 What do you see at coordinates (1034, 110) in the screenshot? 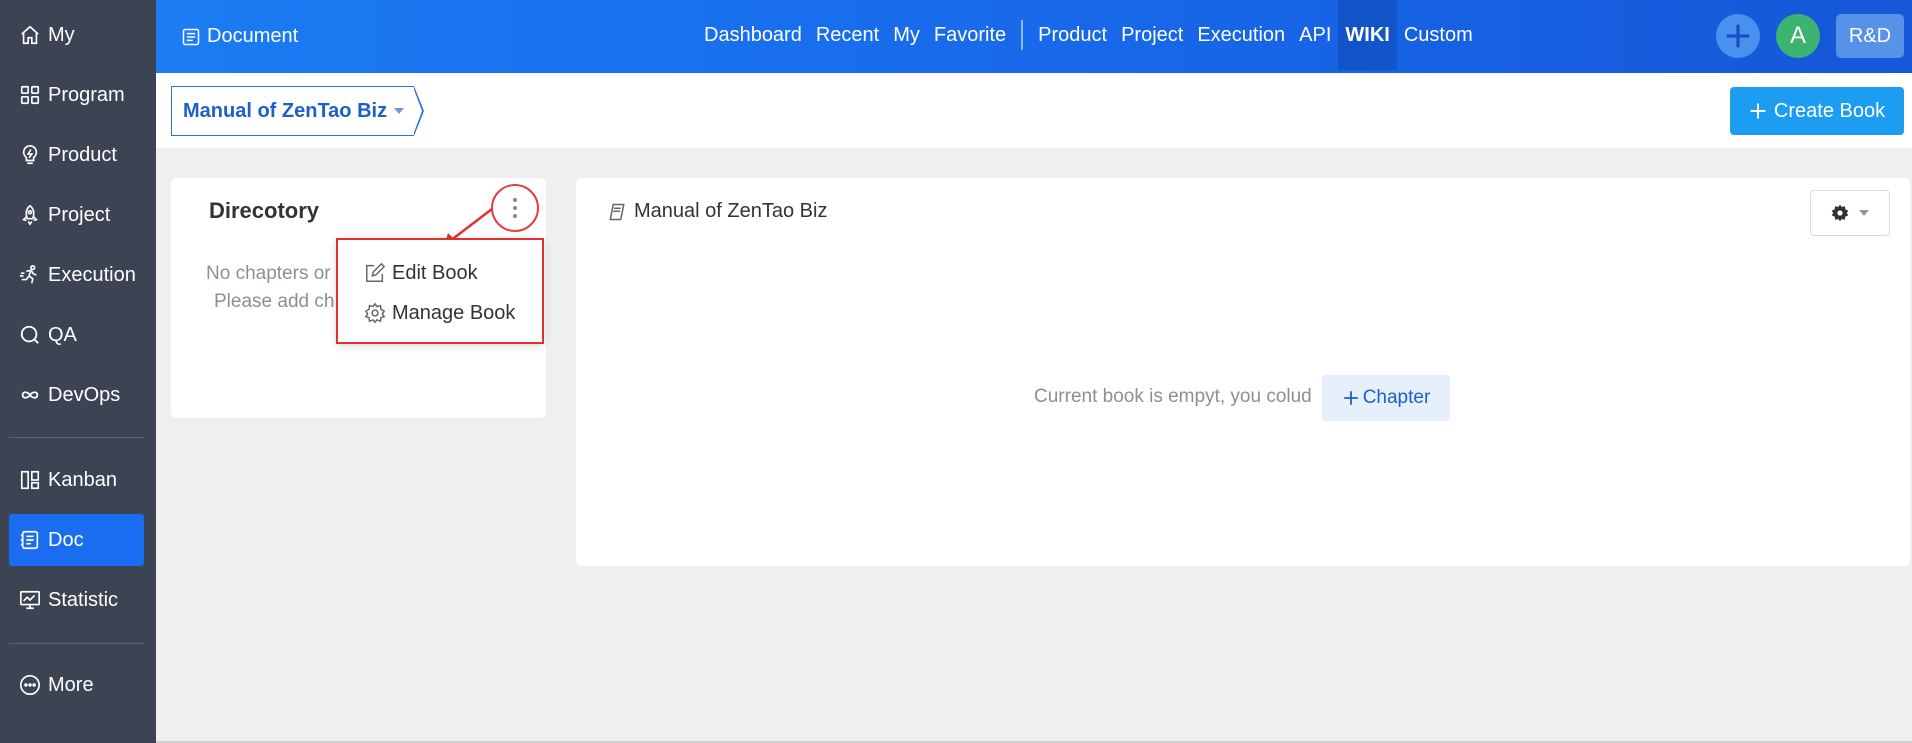
I see `sub-header: Manual of ZenTao Biz Create Book` at bounding box center [1034, 110].